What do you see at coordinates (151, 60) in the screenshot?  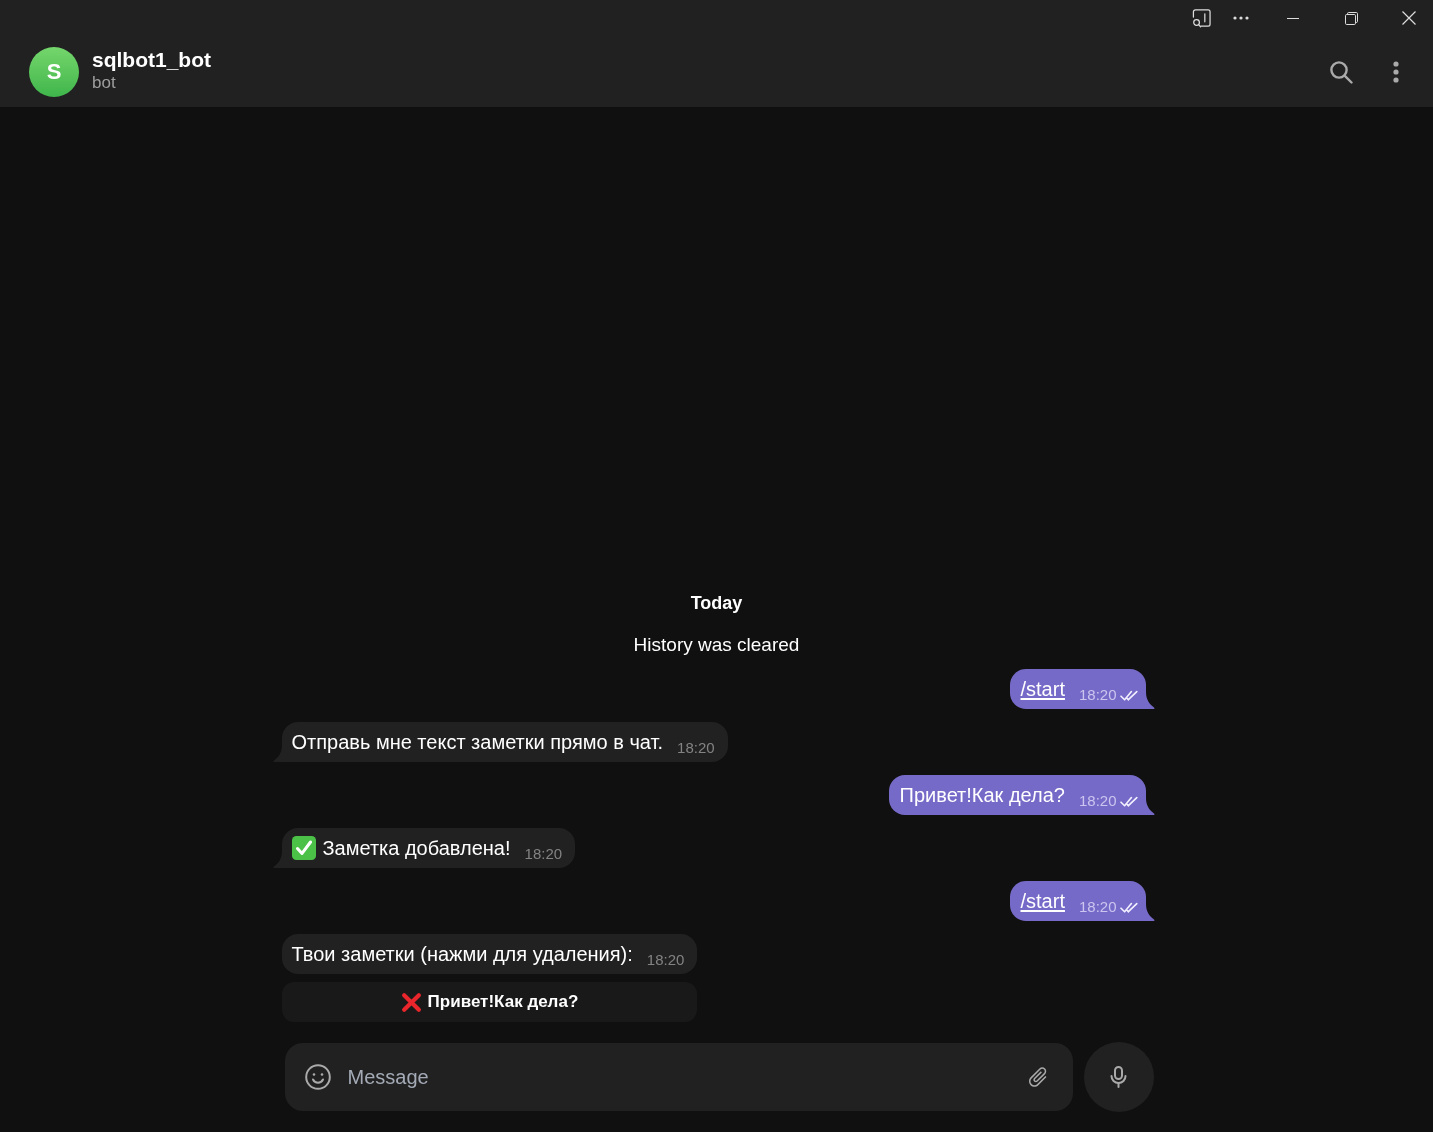 I see `chat-title: sqlbot1_bot` at bounding box center [151, 60].